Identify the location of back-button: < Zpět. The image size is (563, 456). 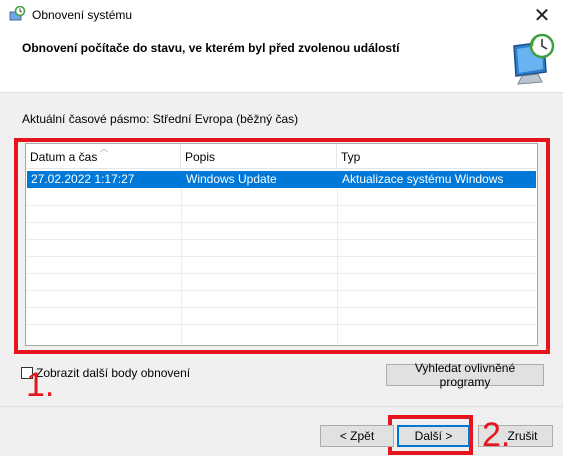
(357, 436).